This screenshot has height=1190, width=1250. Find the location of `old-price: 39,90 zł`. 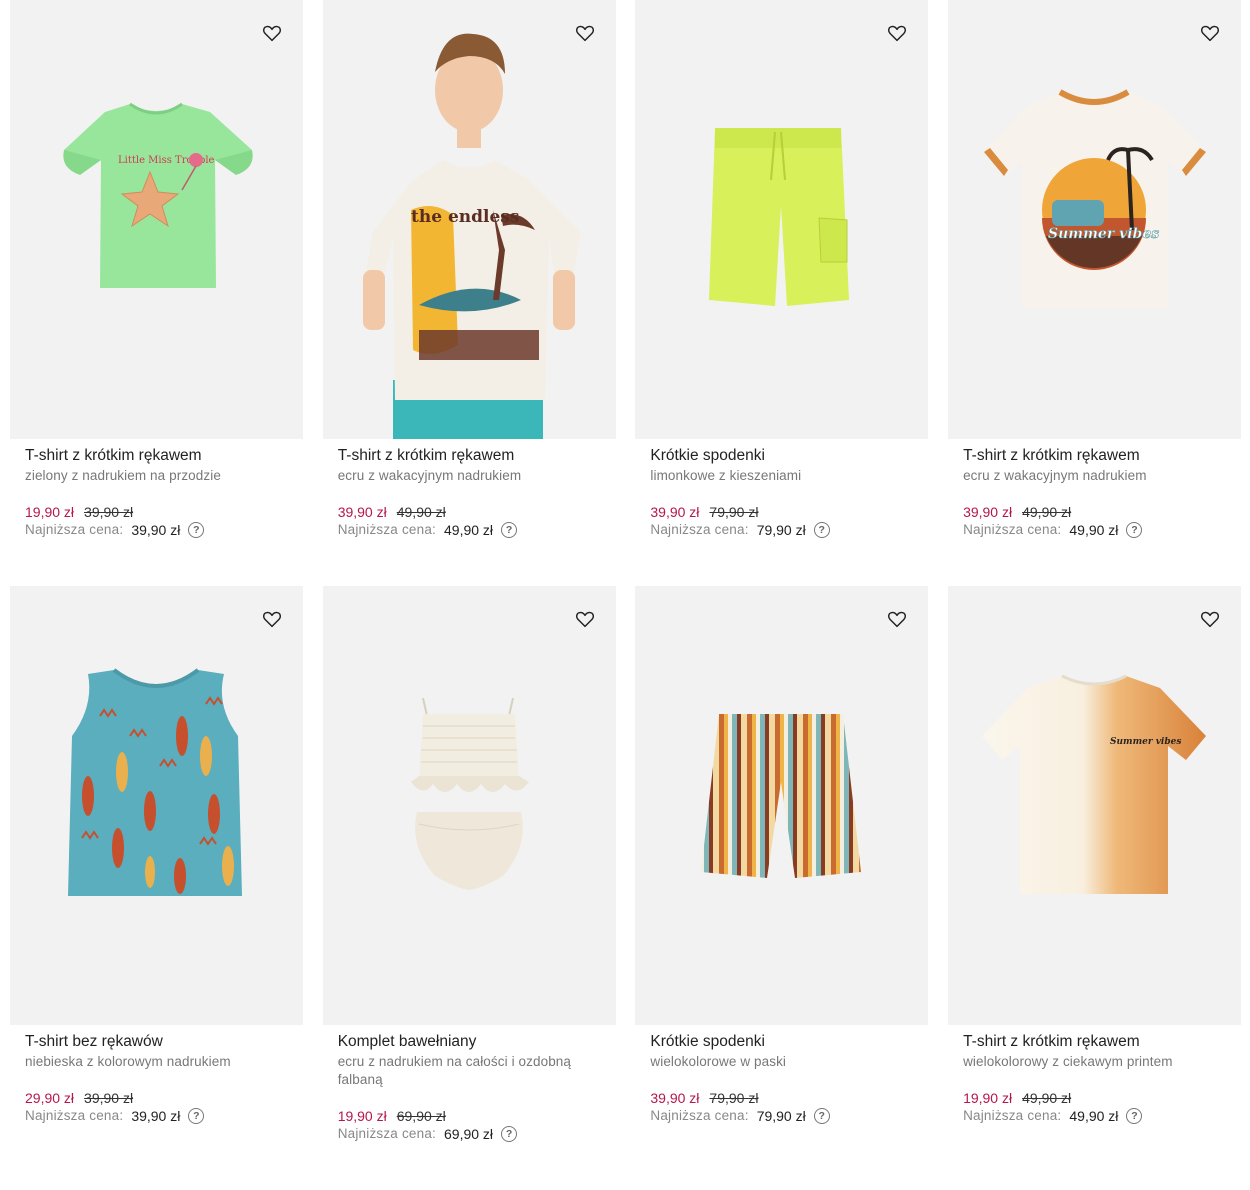

old-price: 39,90 zł is located at coordinates (109, 1098).